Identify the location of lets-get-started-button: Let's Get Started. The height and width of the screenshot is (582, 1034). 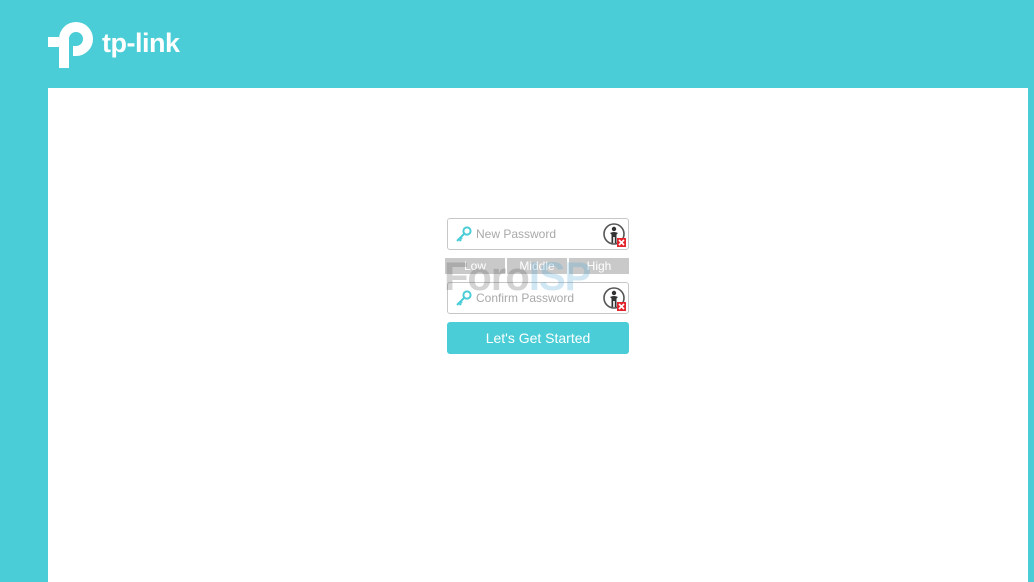
(538, 338).